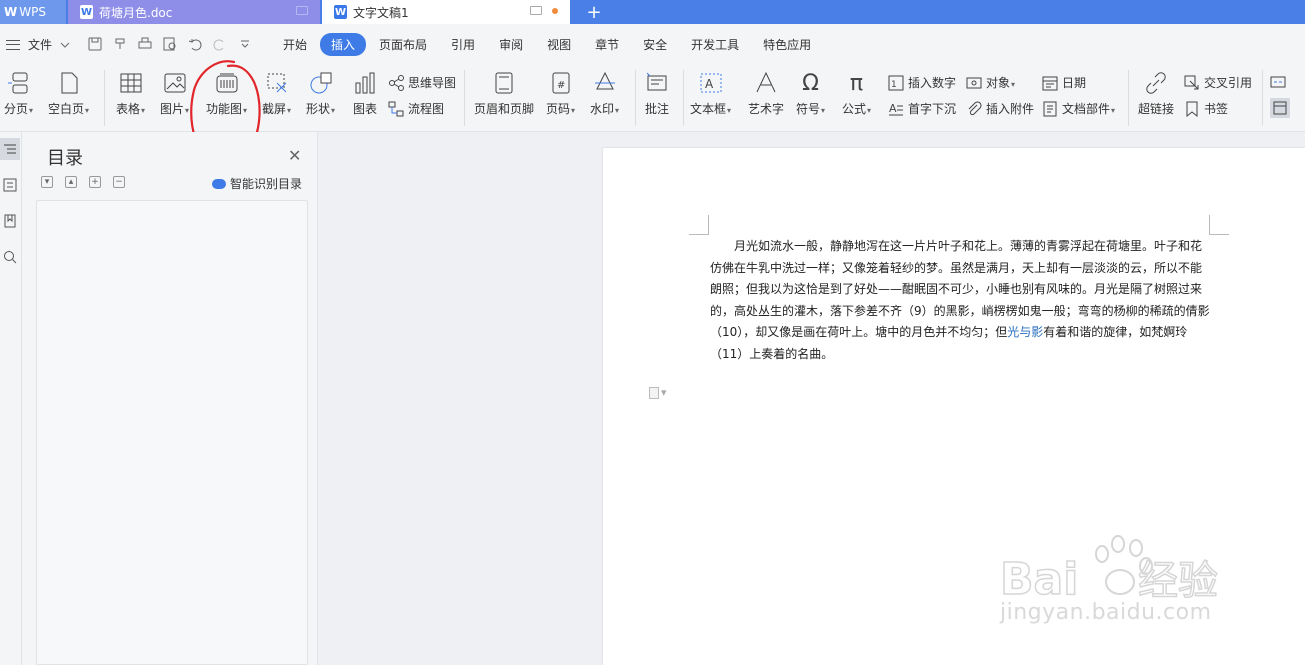 The image size is (1305, 665). What do you see at coordinates (128, 109) in the screenshot?
I see `table-label: 表格` at bounding box center [128, 109].